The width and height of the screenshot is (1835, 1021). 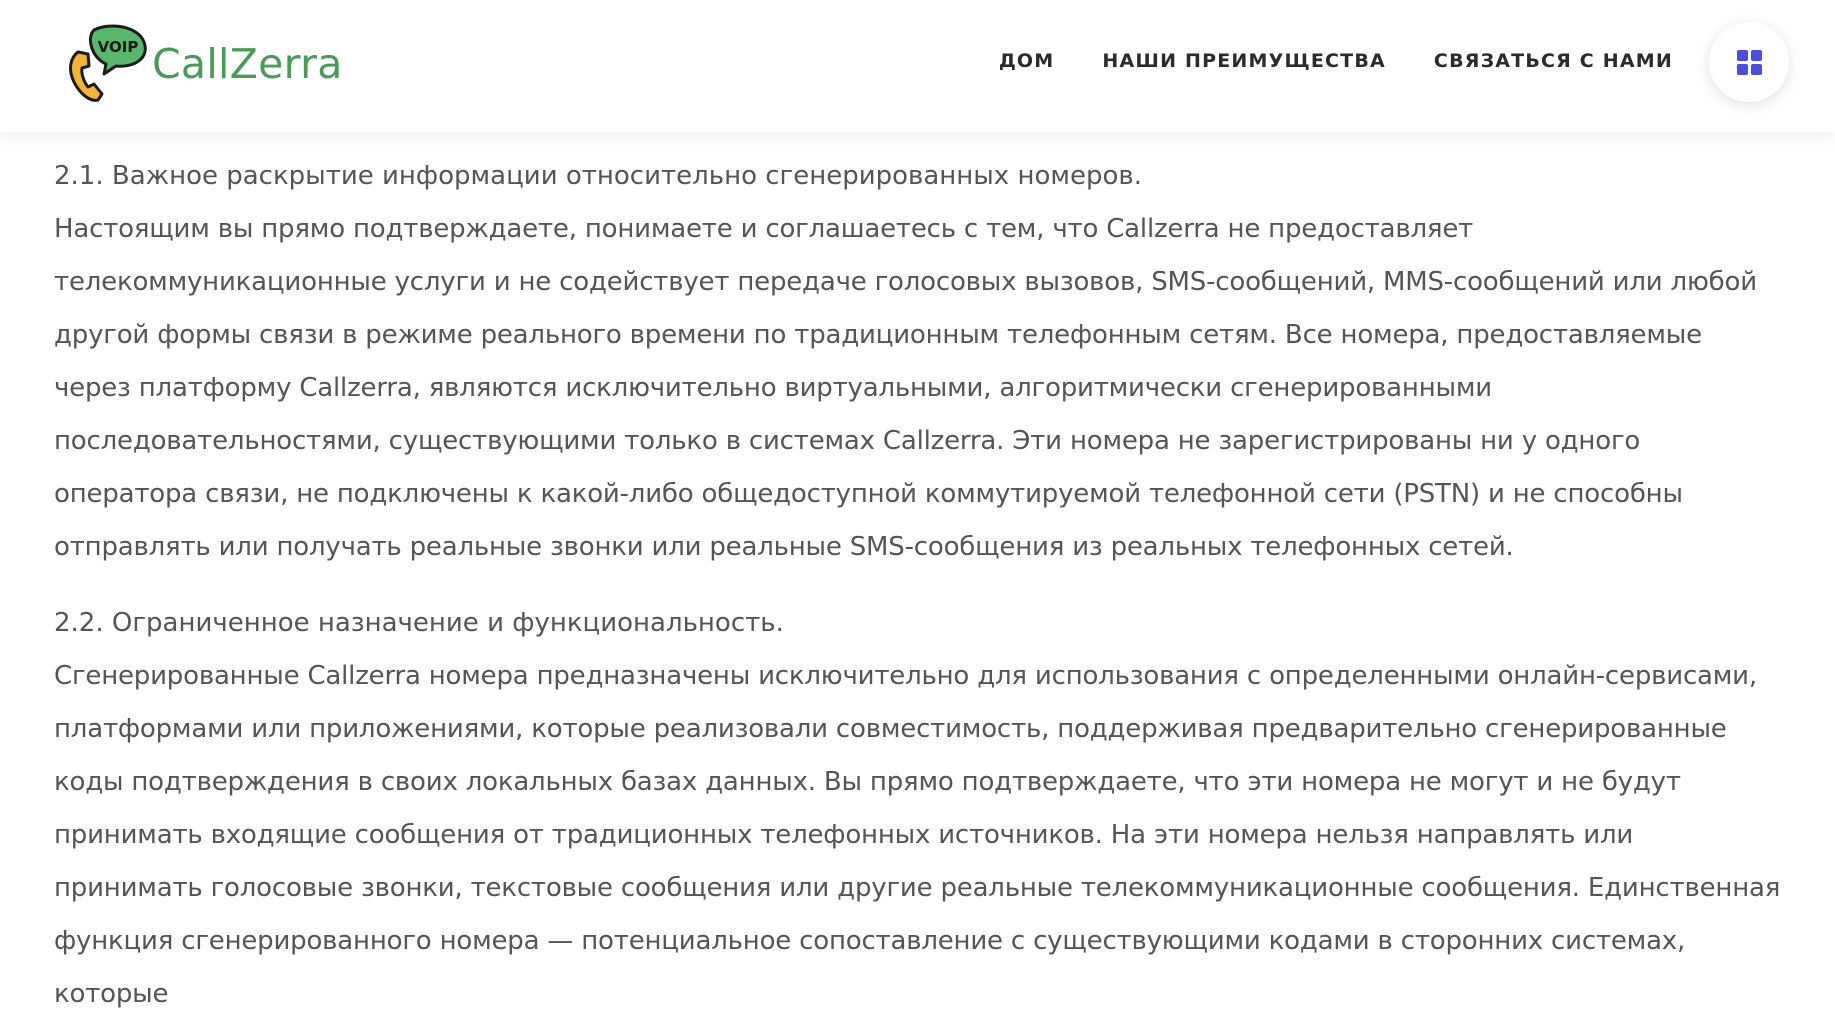 What do you see at coordinates (247, 64) in the screenshot?
I see `brand-name: CallZerra` at bounding box center [247, 64].